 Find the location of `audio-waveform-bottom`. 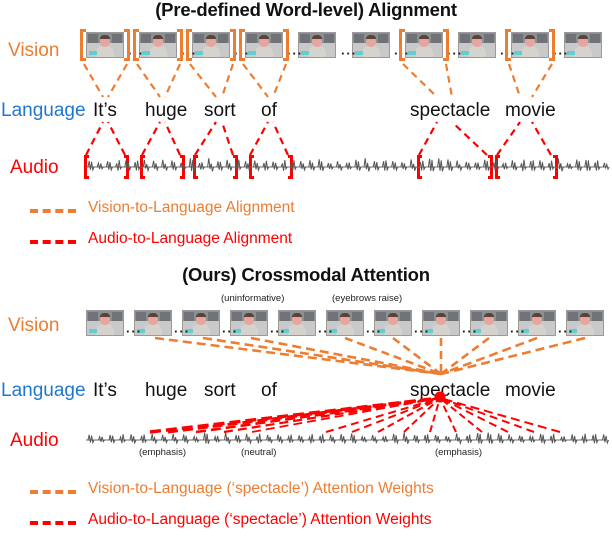

audio-waveform-bottom is located at coordinates (347, 439).